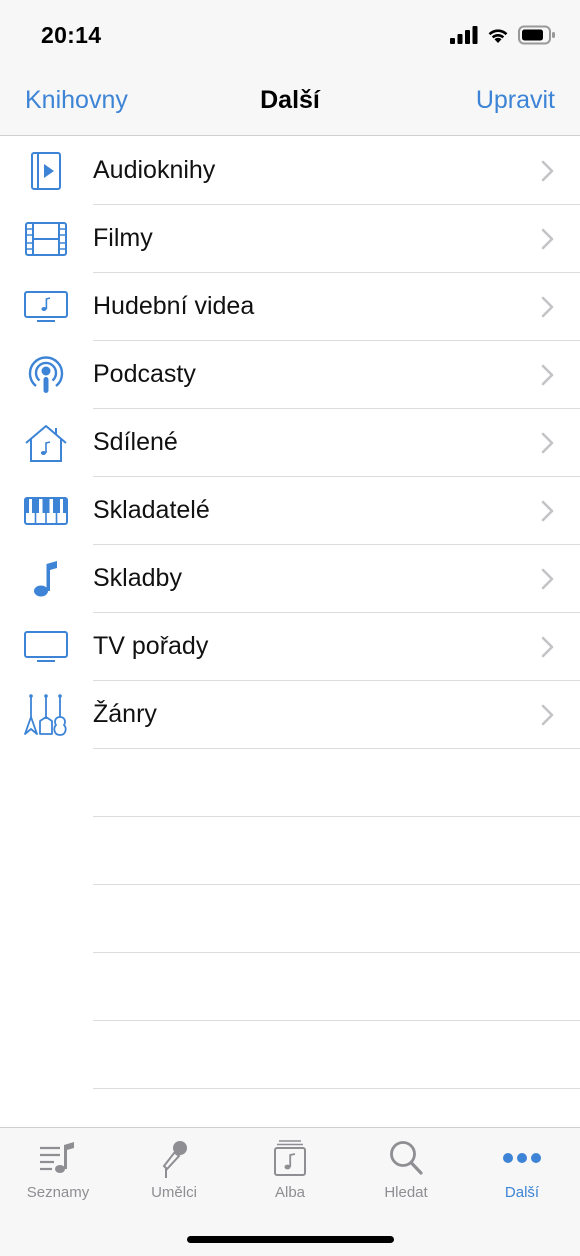  I want to click on status-bar: 20:14, so click(290, 35).